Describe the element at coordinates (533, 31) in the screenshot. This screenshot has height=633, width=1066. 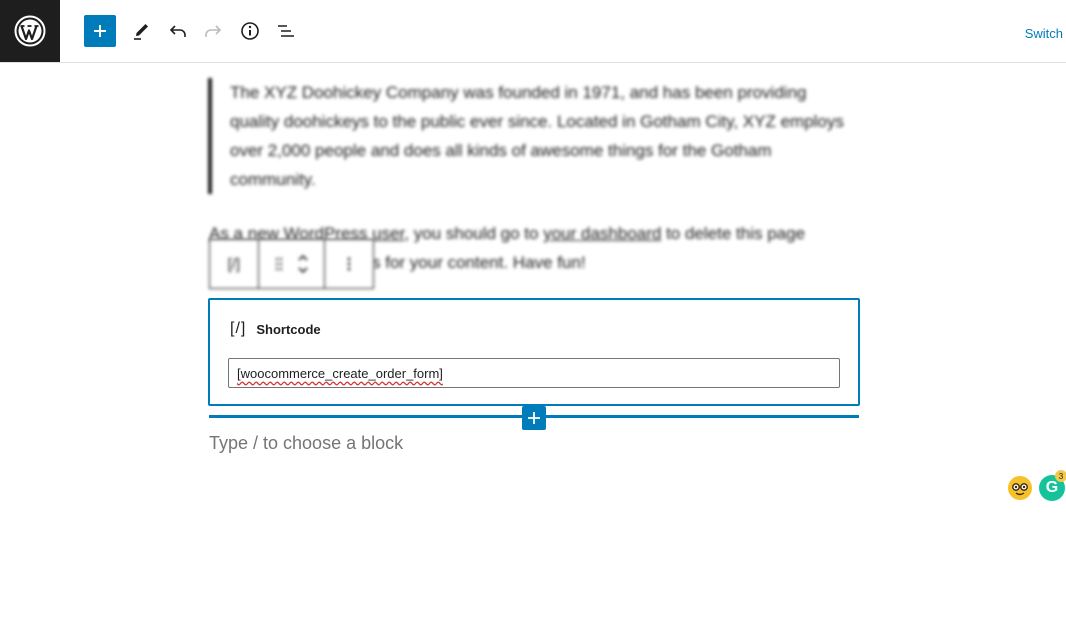
I see `editor-toolbar: Switch` at that location.